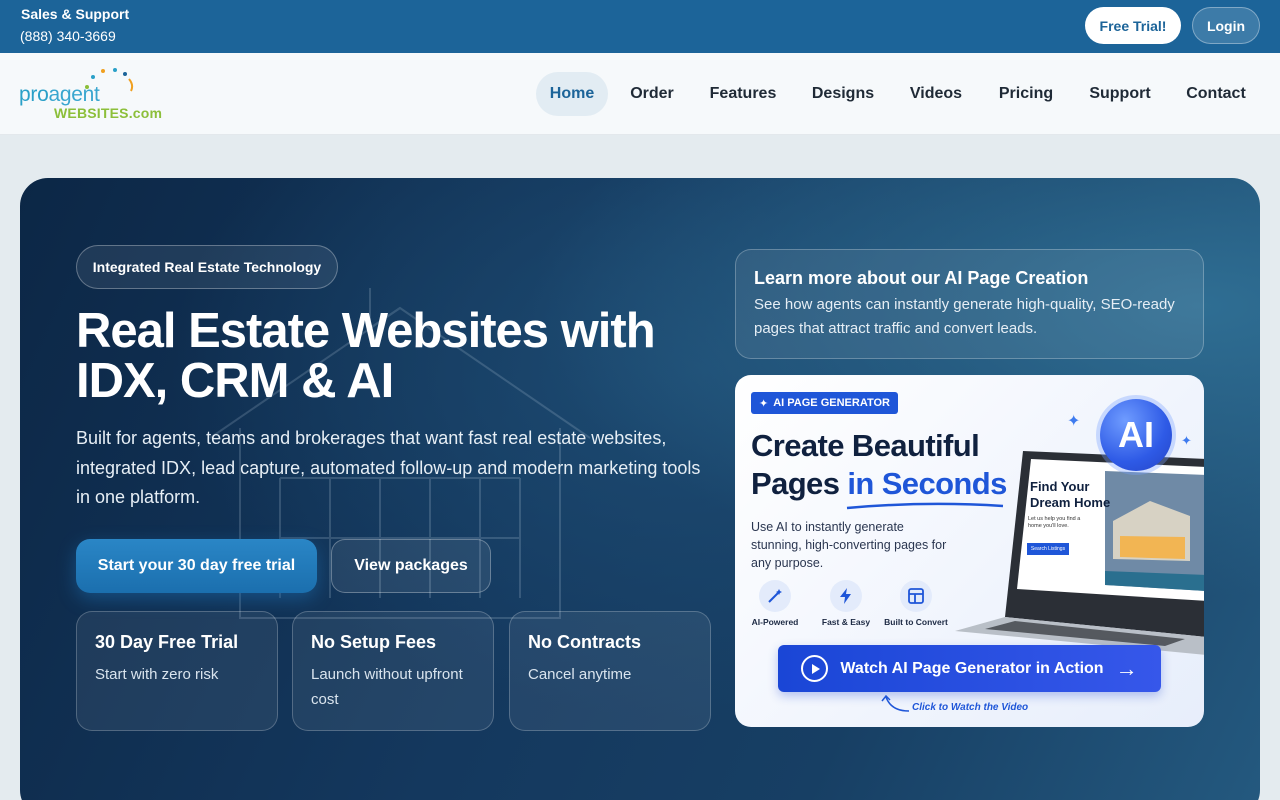 The image size is (1280, 800). I want to click on feature-sub: Cancel anytime, so click(580, 674).